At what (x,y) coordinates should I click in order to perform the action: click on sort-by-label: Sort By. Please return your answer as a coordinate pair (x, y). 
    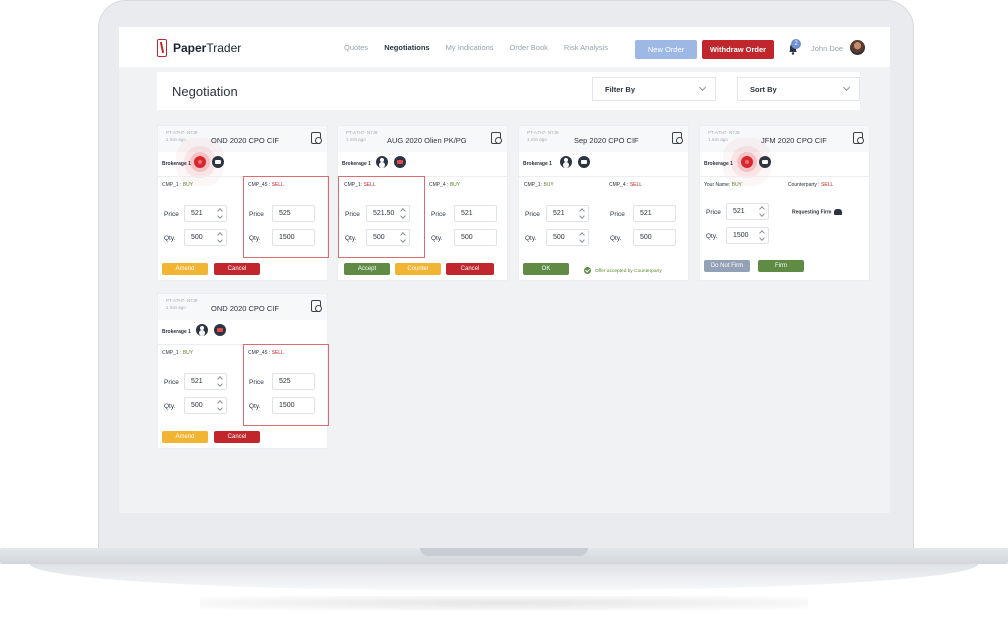
    Looking at the image, I should click on (763, 89).